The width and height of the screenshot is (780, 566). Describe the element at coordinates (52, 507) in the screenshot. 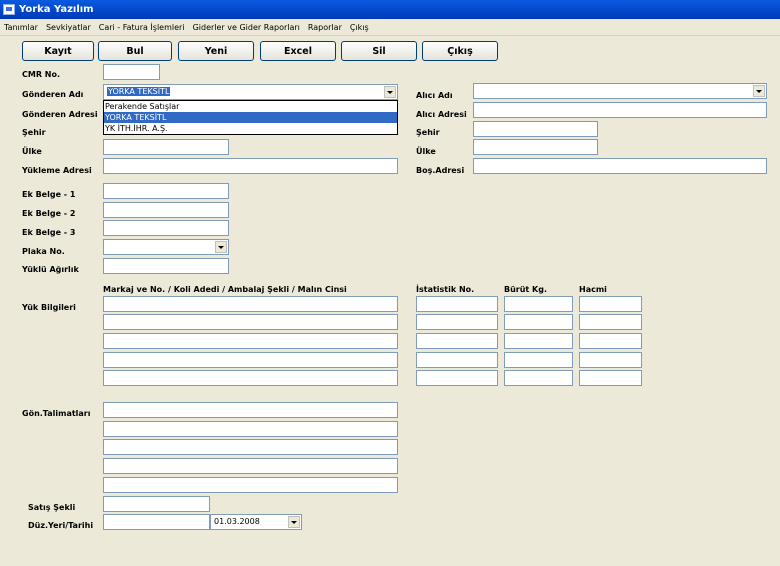

I see `sale-type-label: Satış Şekli` at that location.